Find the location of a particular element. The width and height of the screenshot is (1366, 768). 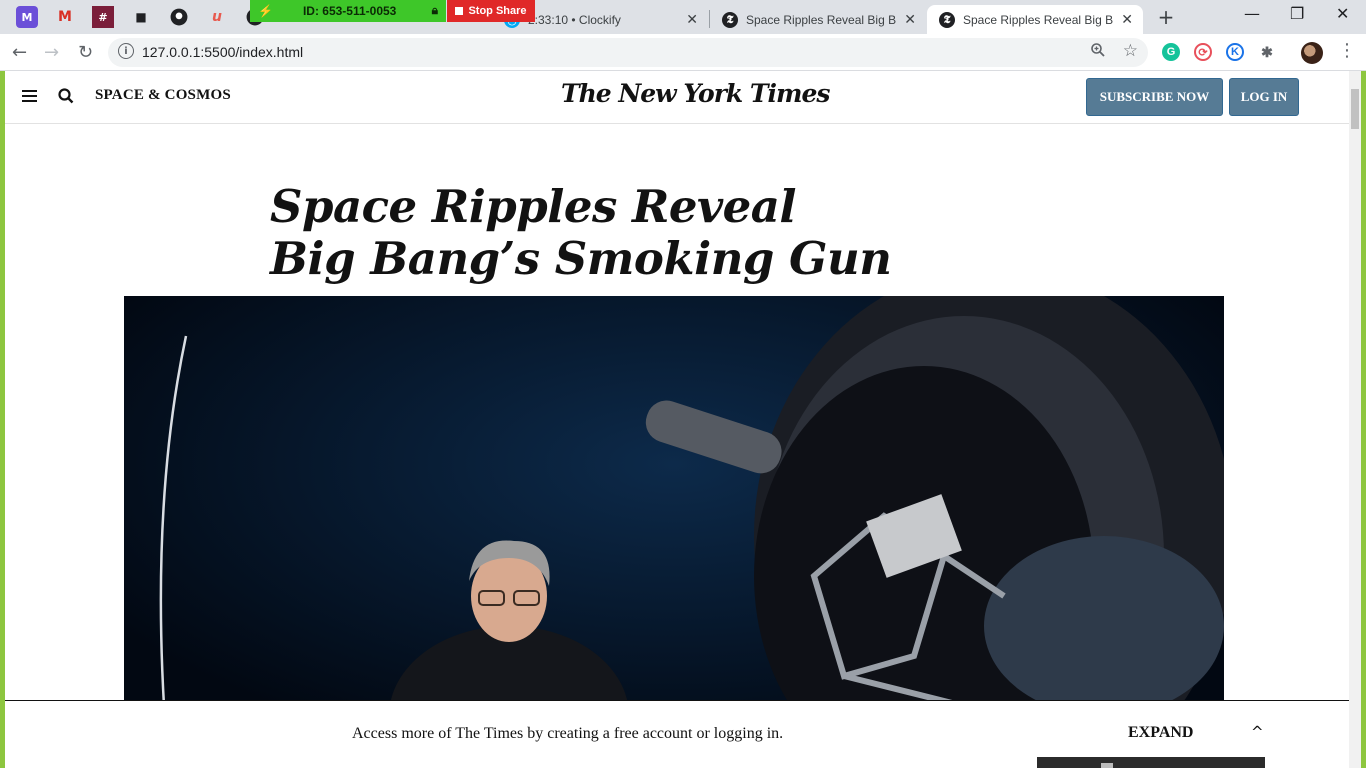

url-text: 127.0.0.1:5500/index.html is located at coordinates (222, 52).